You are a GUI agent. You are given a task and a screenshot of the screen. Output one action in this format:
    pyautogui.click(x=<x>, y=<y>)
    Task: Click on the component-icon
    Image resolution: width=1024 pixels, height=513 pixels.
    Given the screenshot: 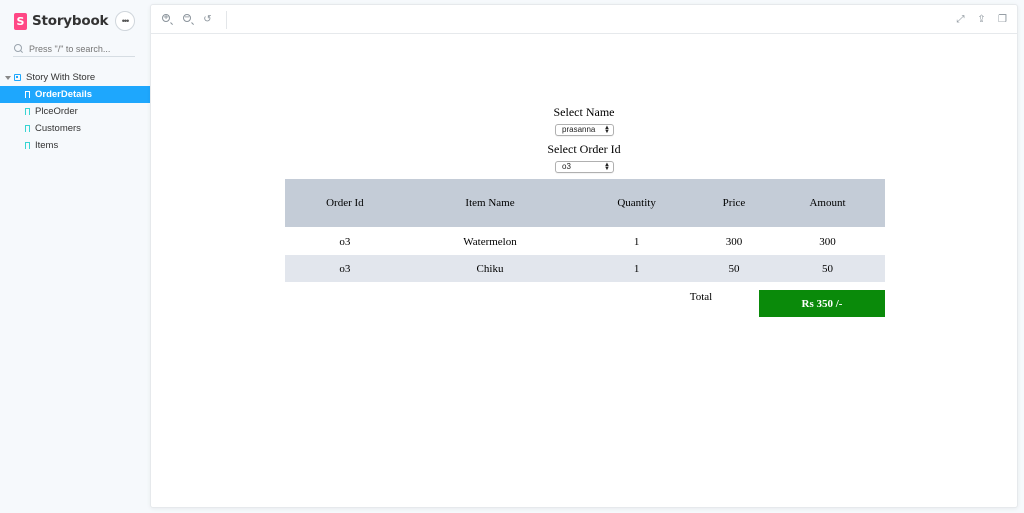 What is the action you would take?
    pyautogui.click(x=17, y=77)
    